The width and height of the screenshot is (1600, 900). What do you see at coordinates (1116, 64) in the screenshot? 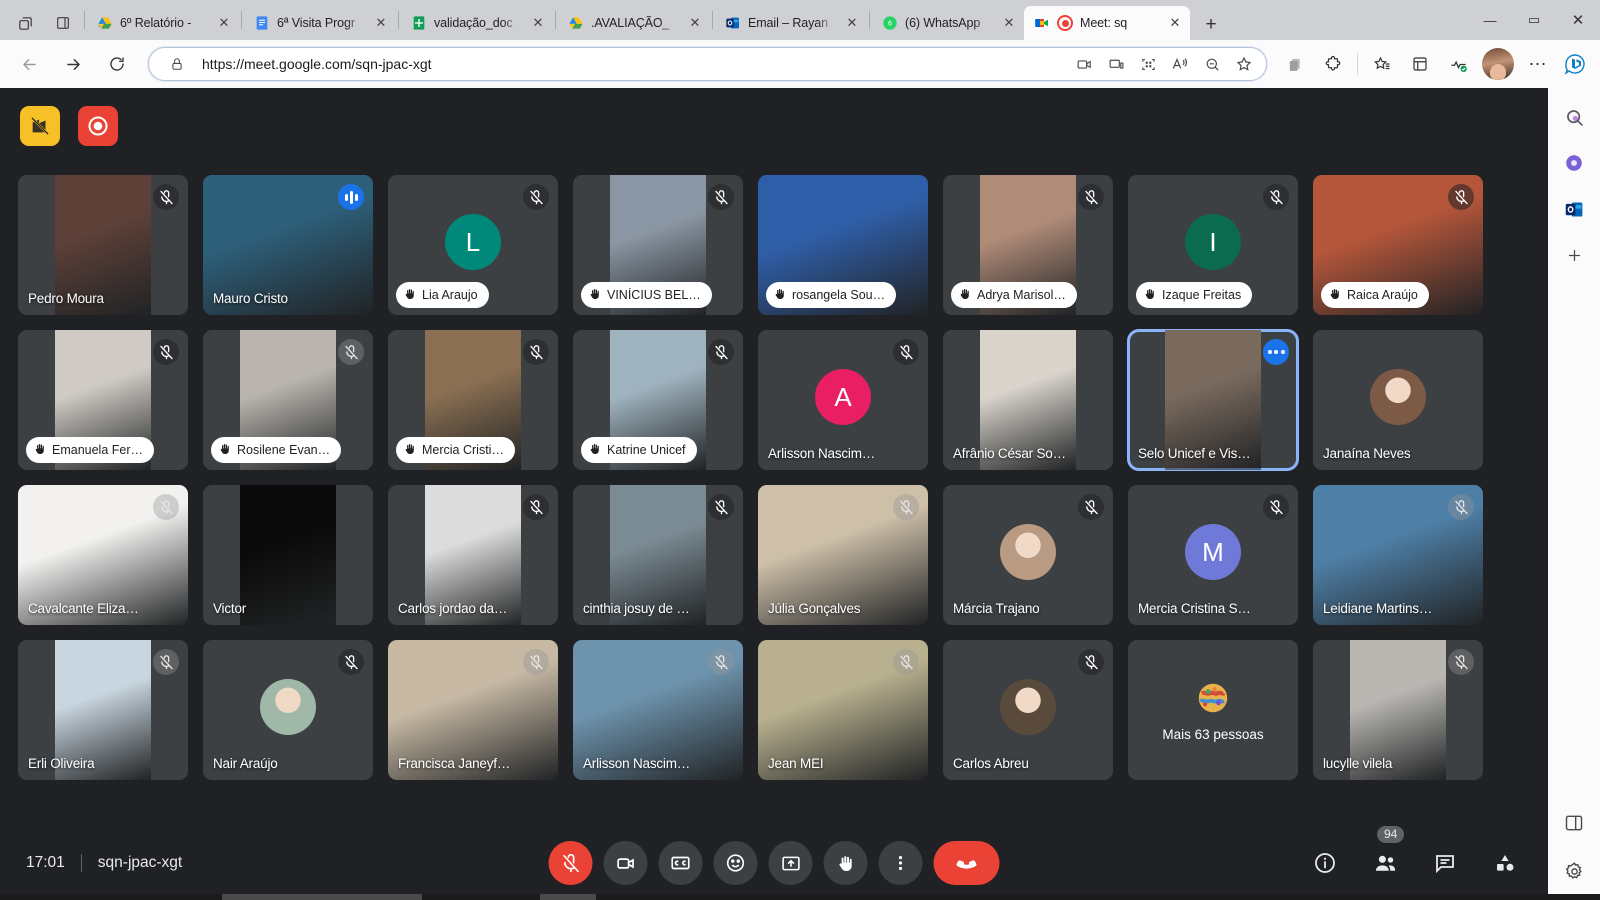
I see `cast-icon` at bounding box center [1116, 64].